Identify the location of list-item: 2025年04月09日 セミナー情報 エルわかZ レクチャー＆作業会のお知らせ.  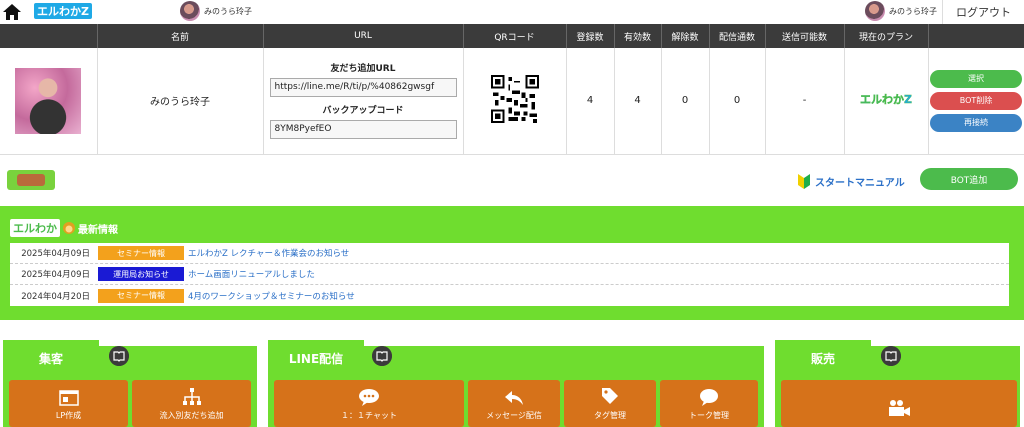
(509, 253).